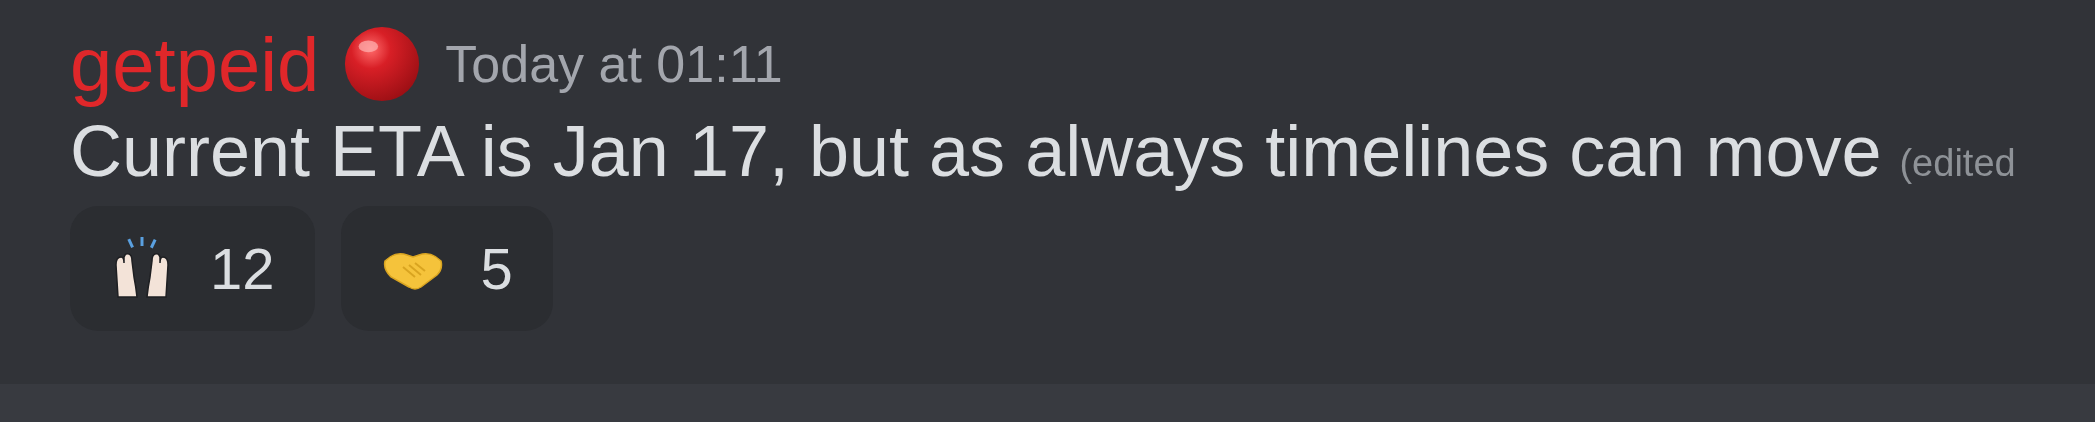 The height and width of the screenshot is (422, 2095). I want to click on reaction-button: 5, so click(446, 268).